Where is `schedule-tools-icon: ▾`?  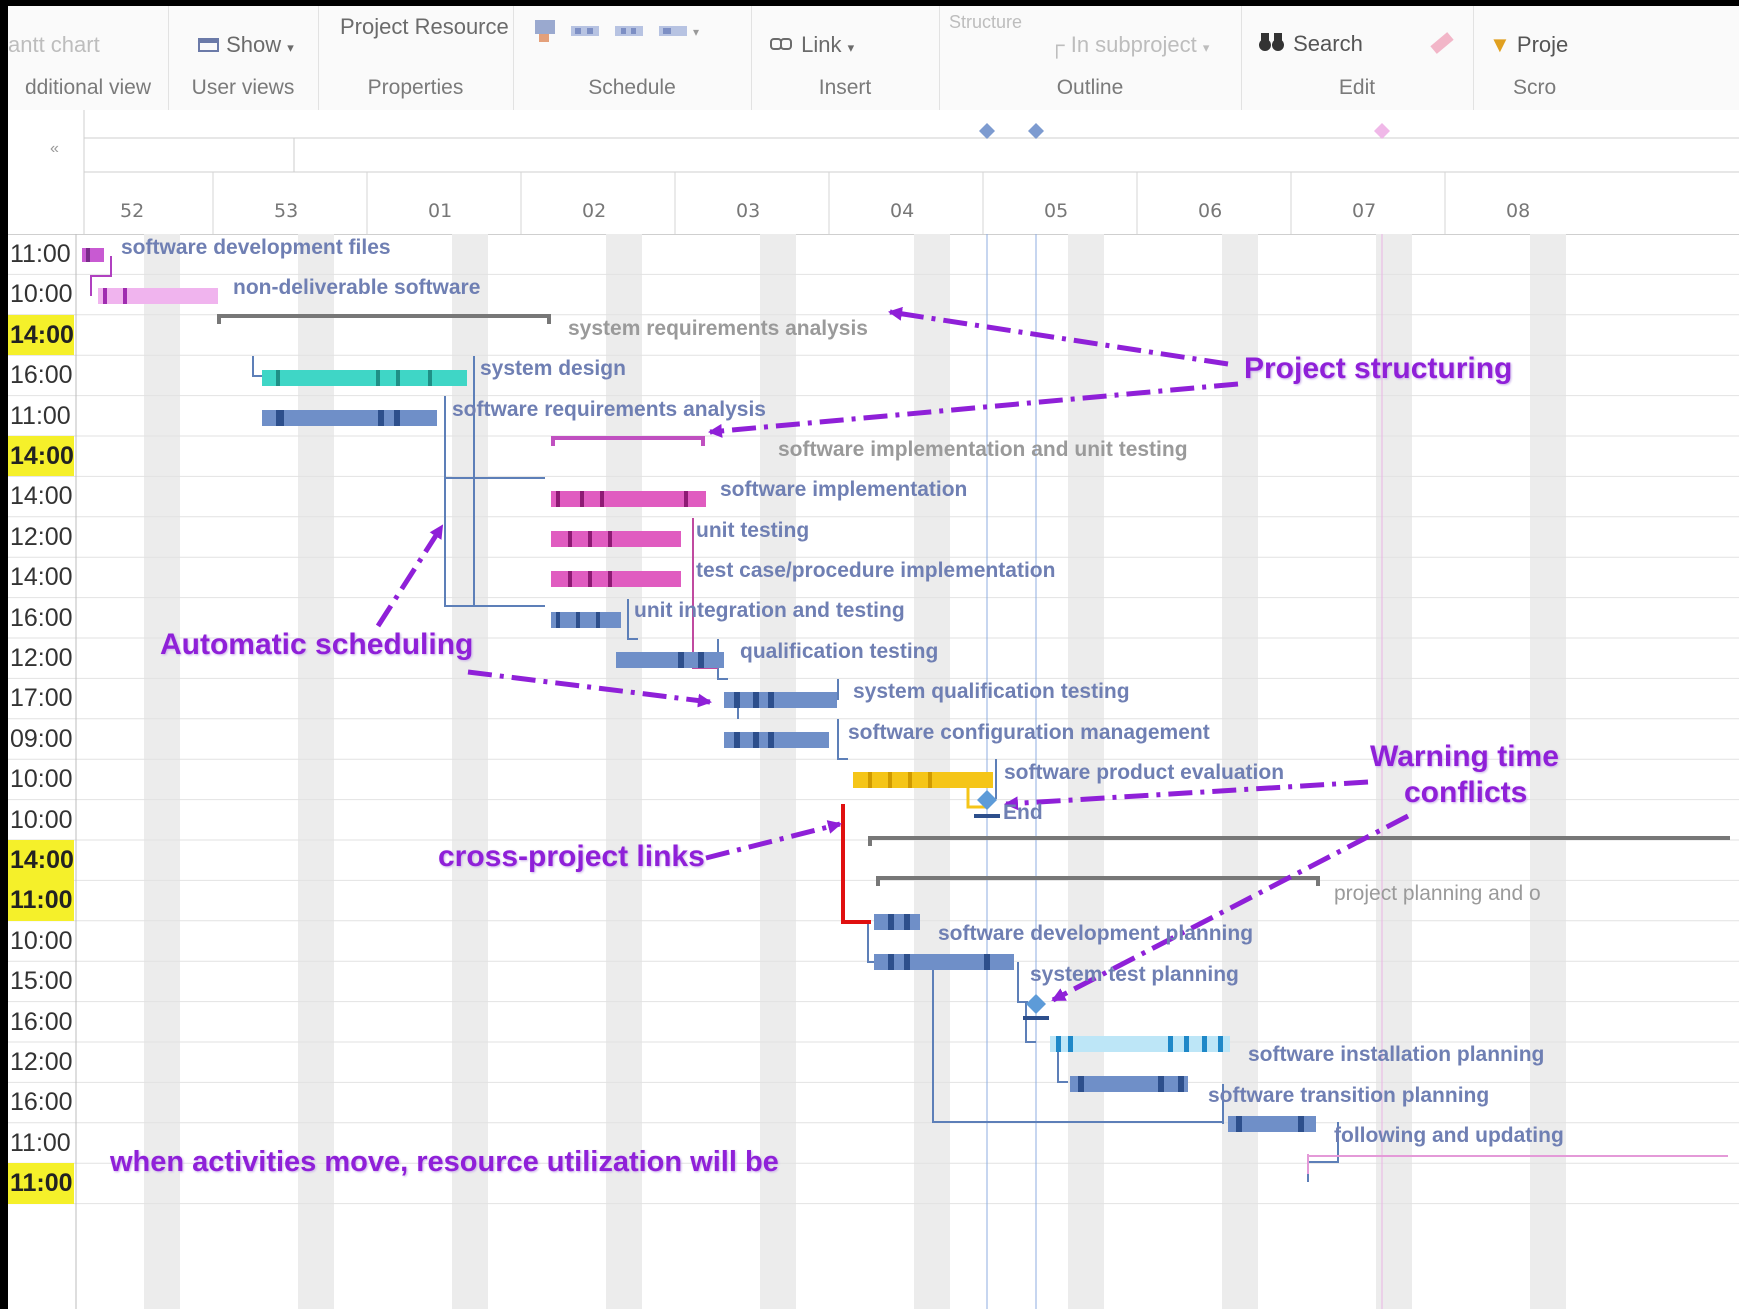
schedule-tools-icon: ▾ is located at coordinates (617, 31).